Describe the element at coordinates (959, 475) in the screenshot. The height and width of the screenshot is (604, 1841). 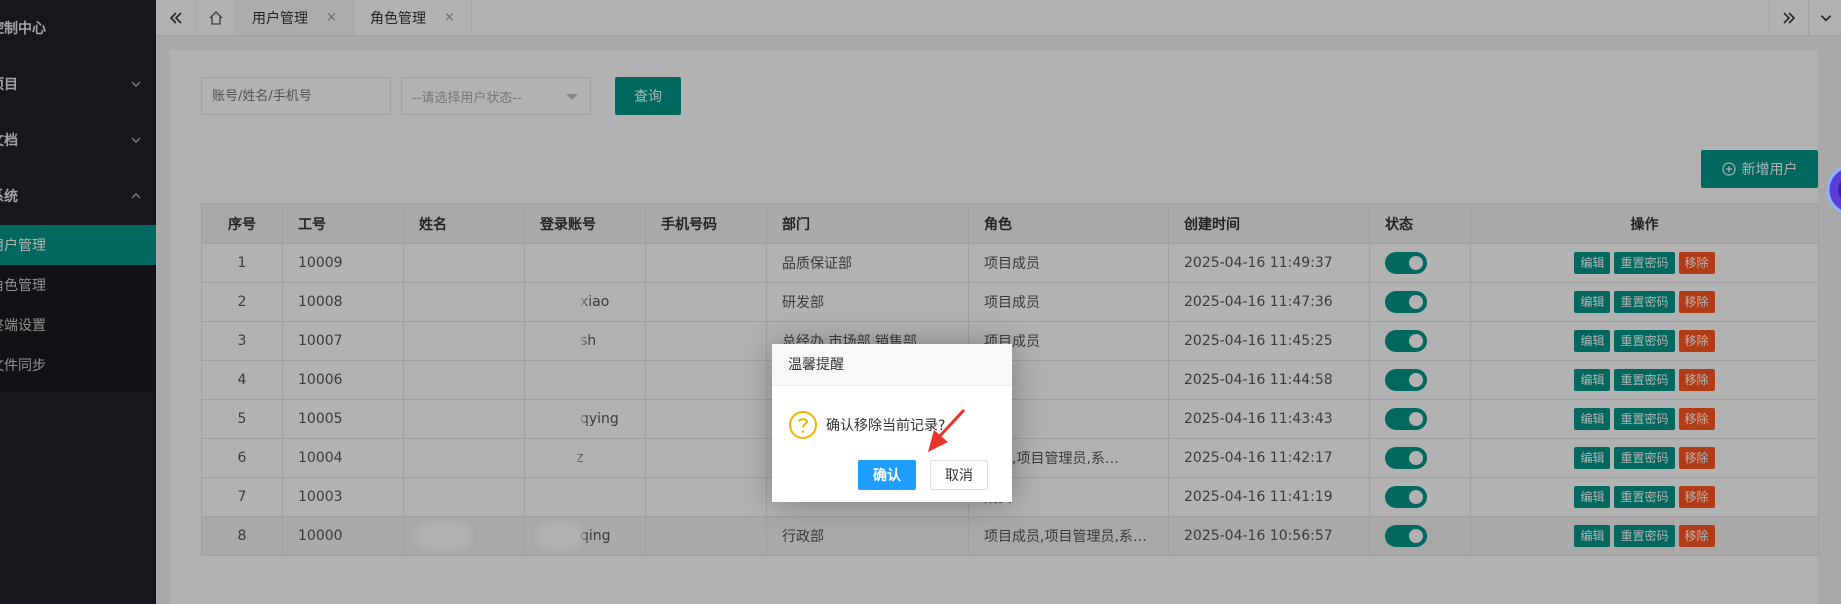
I see `cancel-button: 取消` at that location.